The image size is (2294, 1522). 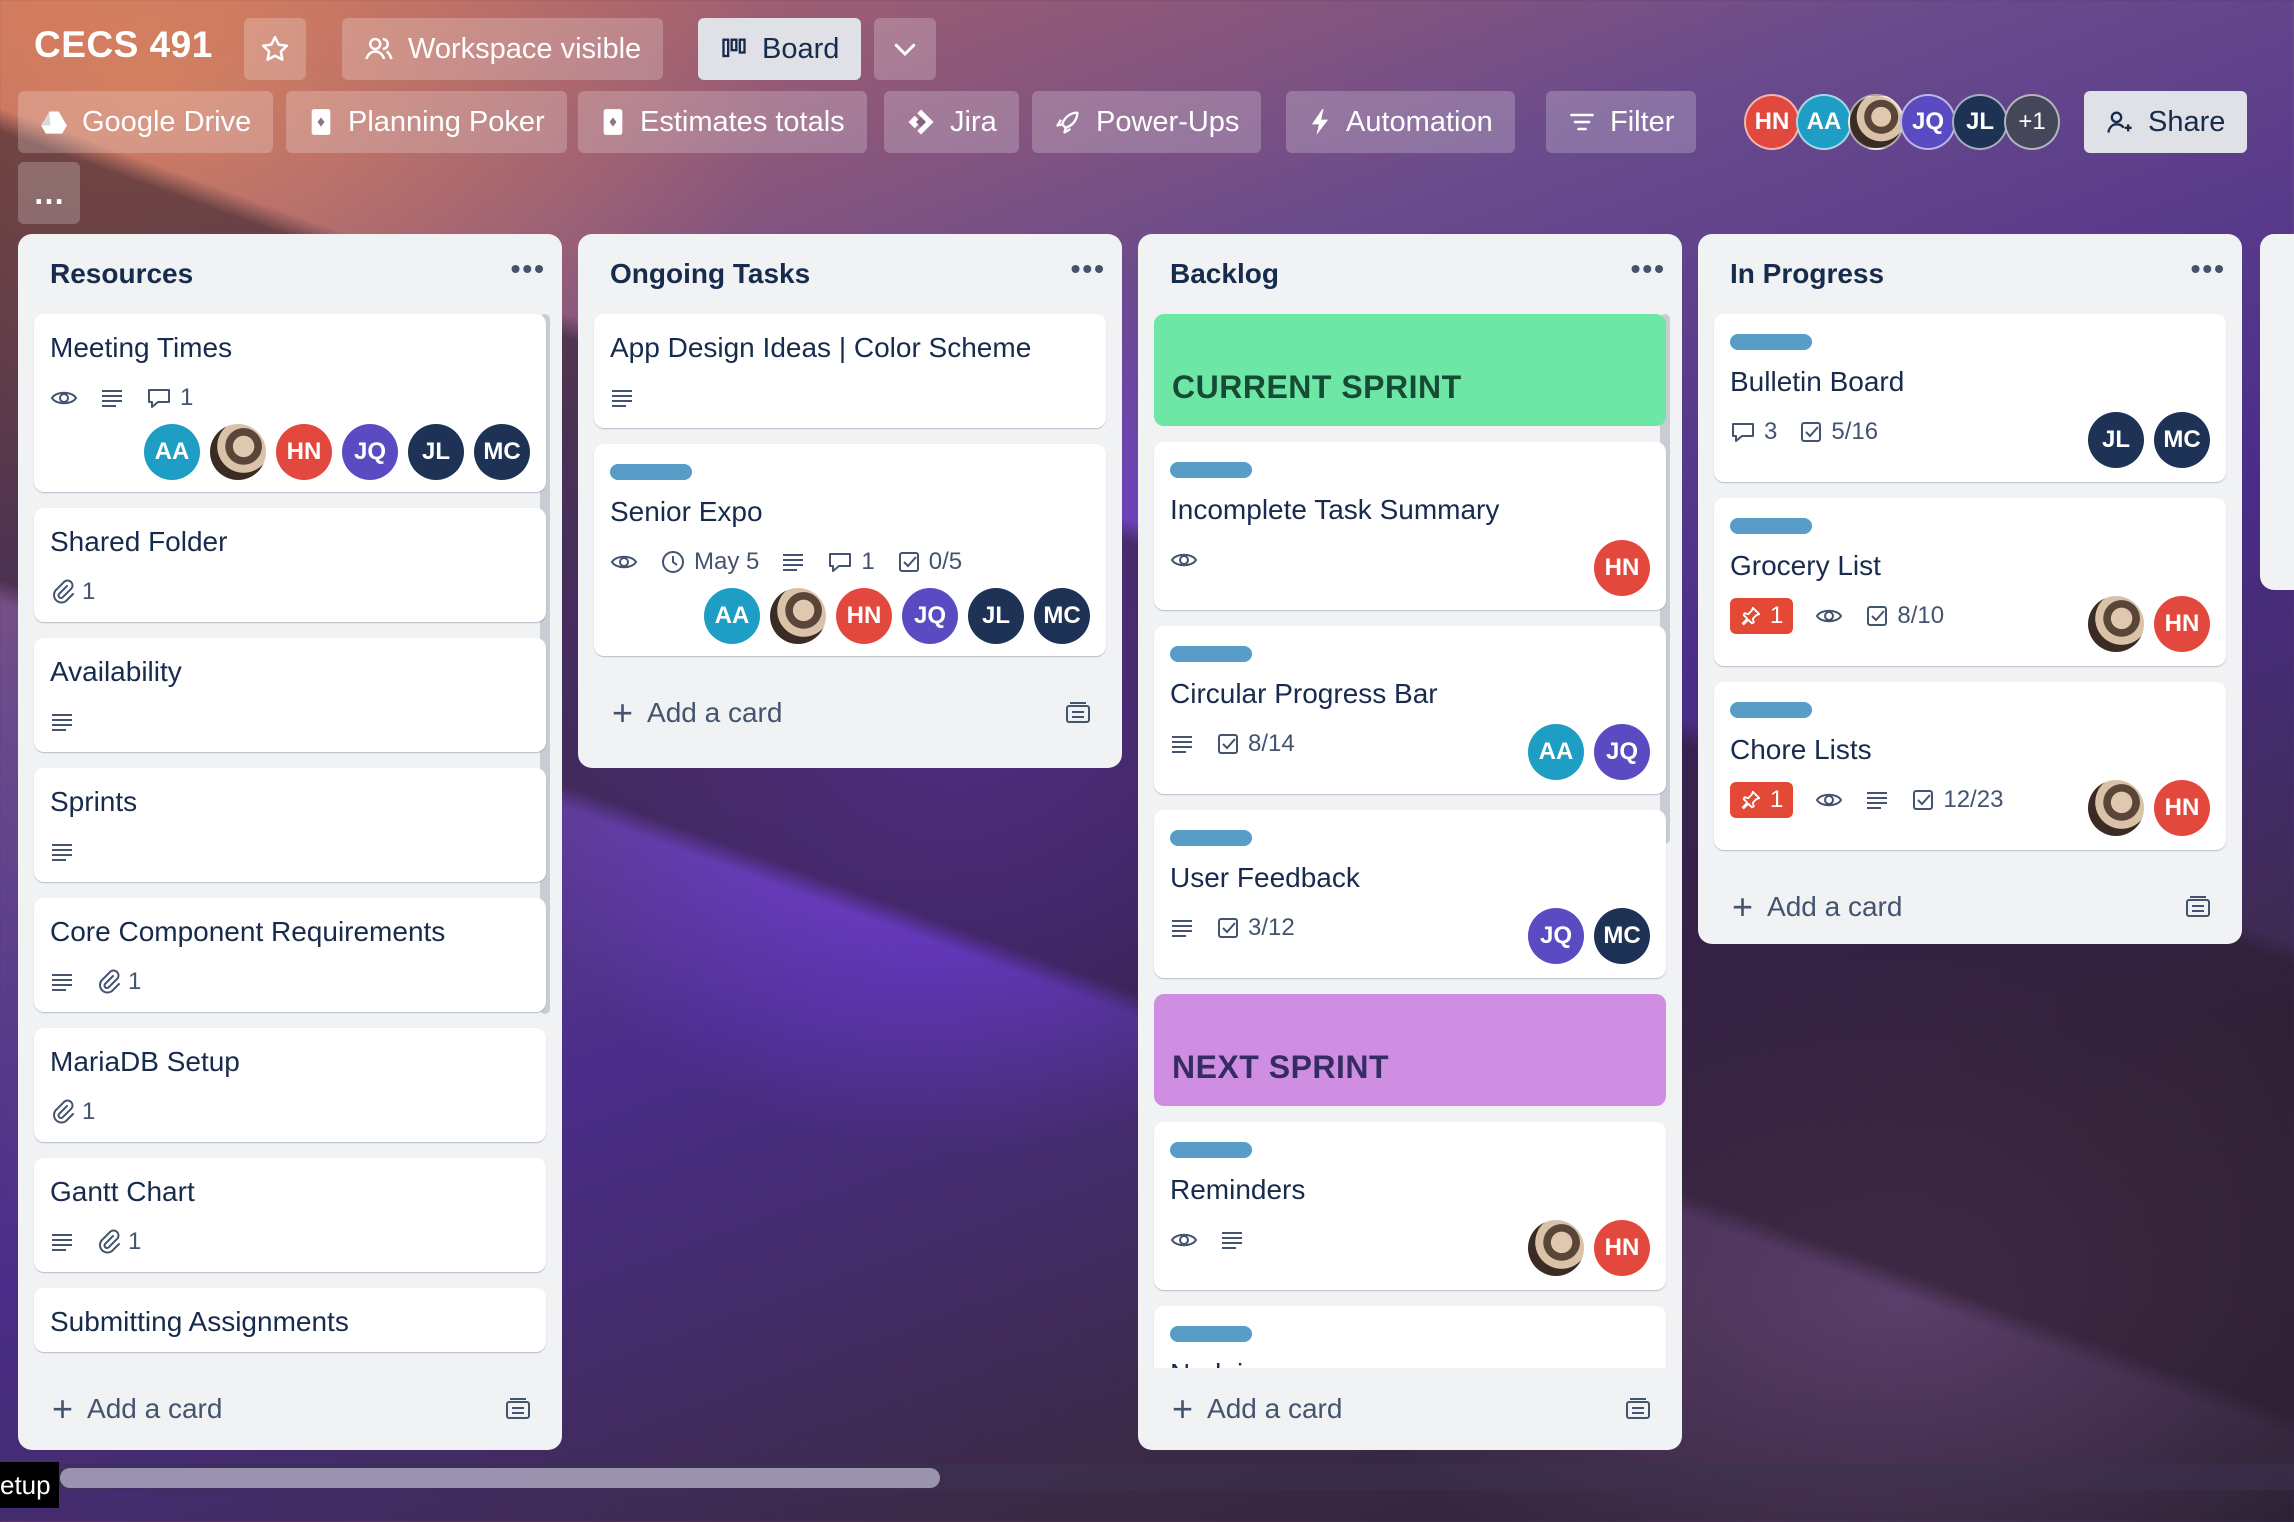 What do you see at coordinates (780, 49) in the screenshot?
I see `board-view-button: Board` at bounding box center [780, 49].